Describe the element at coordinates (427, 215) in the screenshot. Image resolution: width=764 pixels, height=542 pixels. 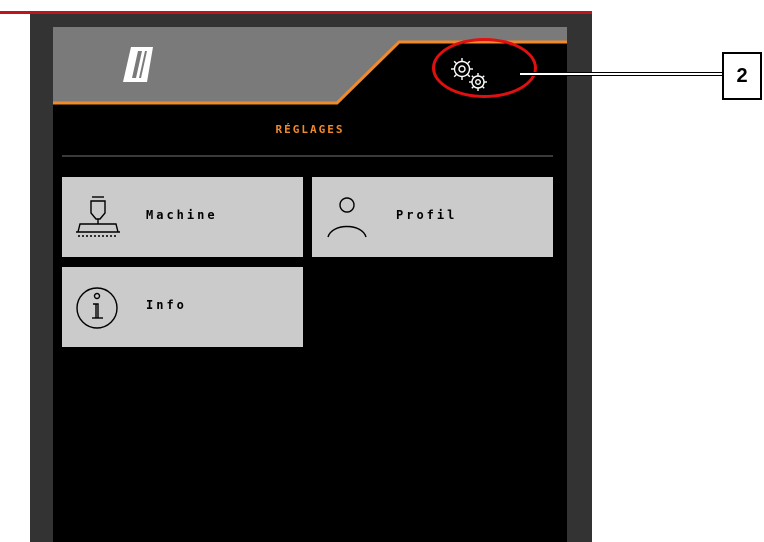
I see `profil-label: Profil` at that location.